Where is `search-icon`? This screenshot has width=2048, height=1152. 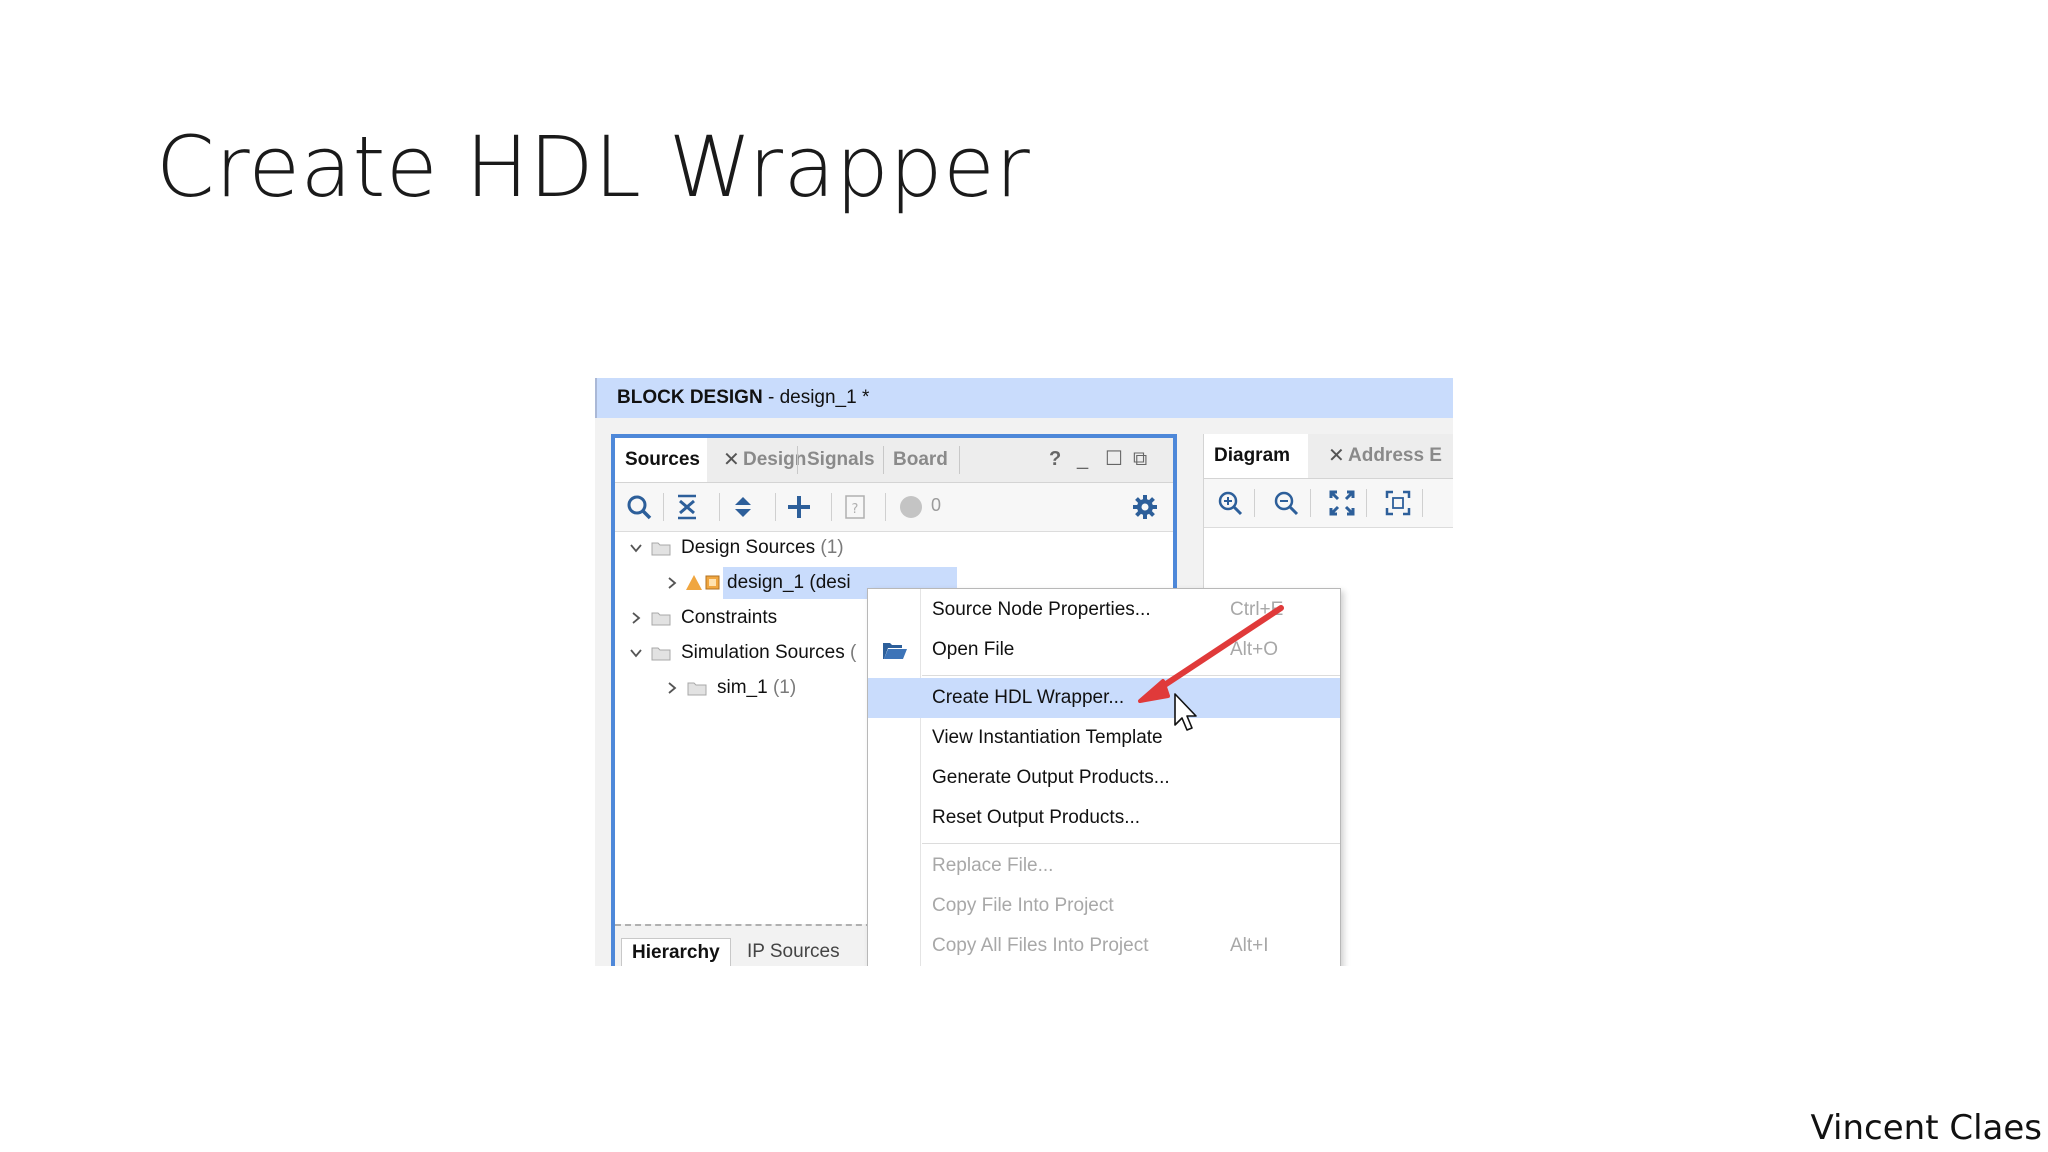 search-icon is located at coordinates (639, 507).